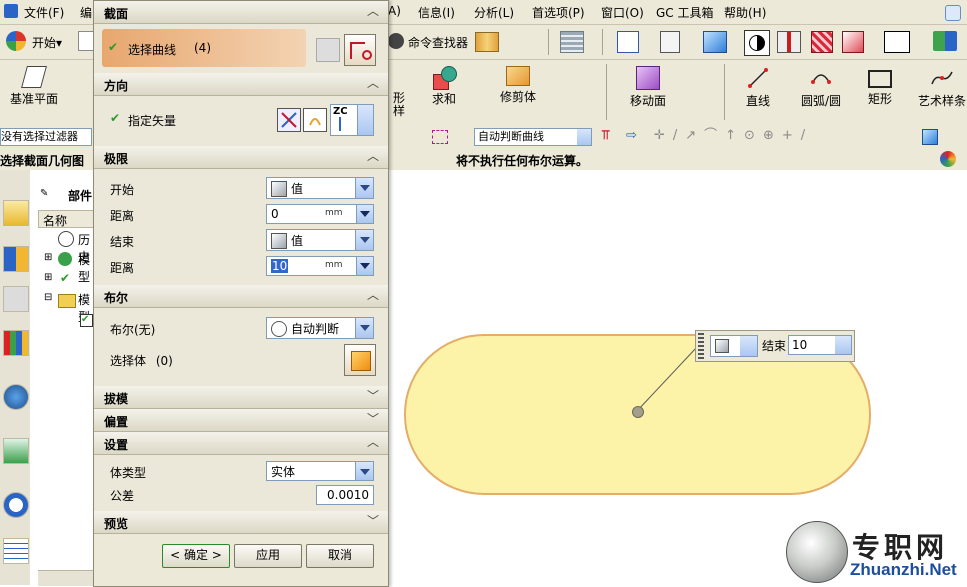 Image resolution: width=967 pixels, height=587 pixels. I want to click on rectangle-button: 矩形, so click(880, 84).